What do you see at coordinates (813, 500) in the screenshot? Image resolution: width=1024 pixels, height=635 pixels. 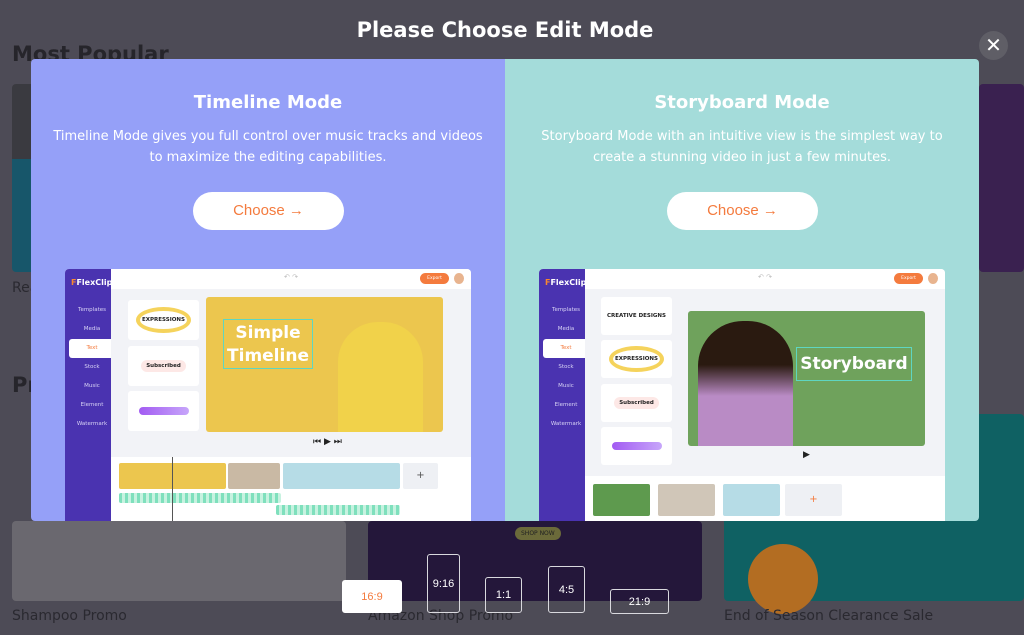 I see `add-scene-button: +` at bounding box center [813, 500].